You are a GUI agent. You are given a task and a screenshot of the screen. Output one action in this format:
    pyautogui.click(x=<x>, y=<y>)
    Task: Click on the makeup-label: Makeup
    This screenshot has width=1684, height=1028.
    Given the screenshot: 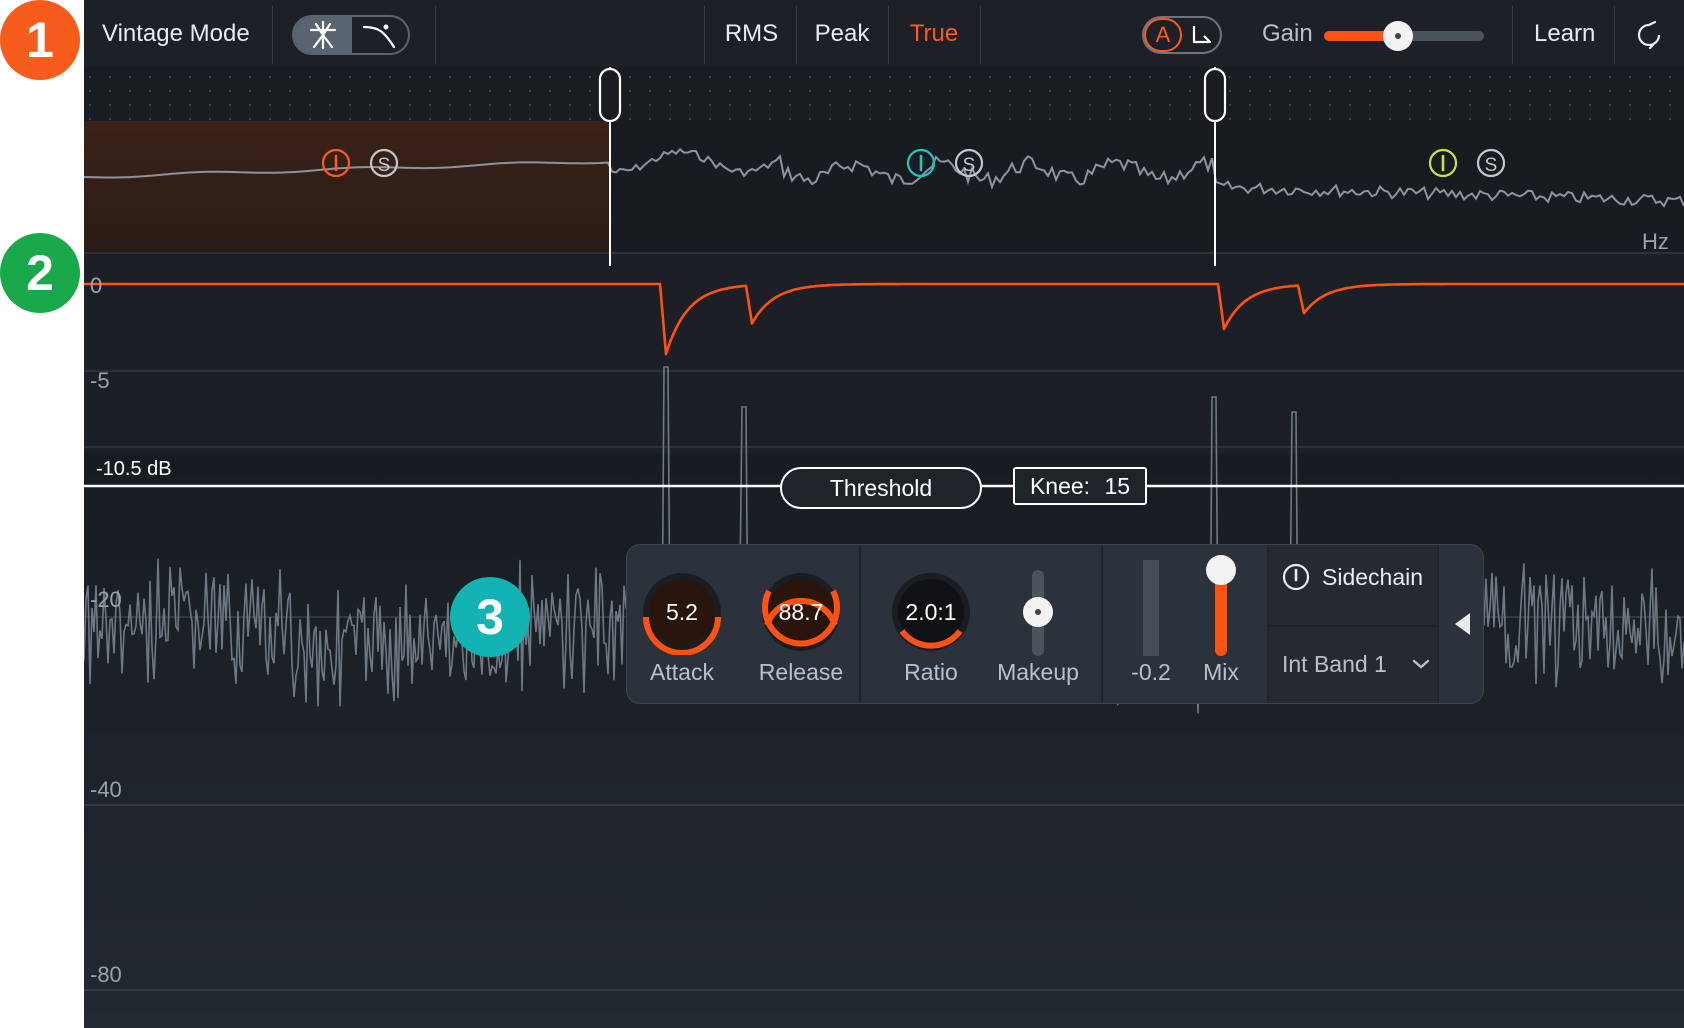 What is the action you would take?
    pyautogui.click(x=1038, y=672)
    